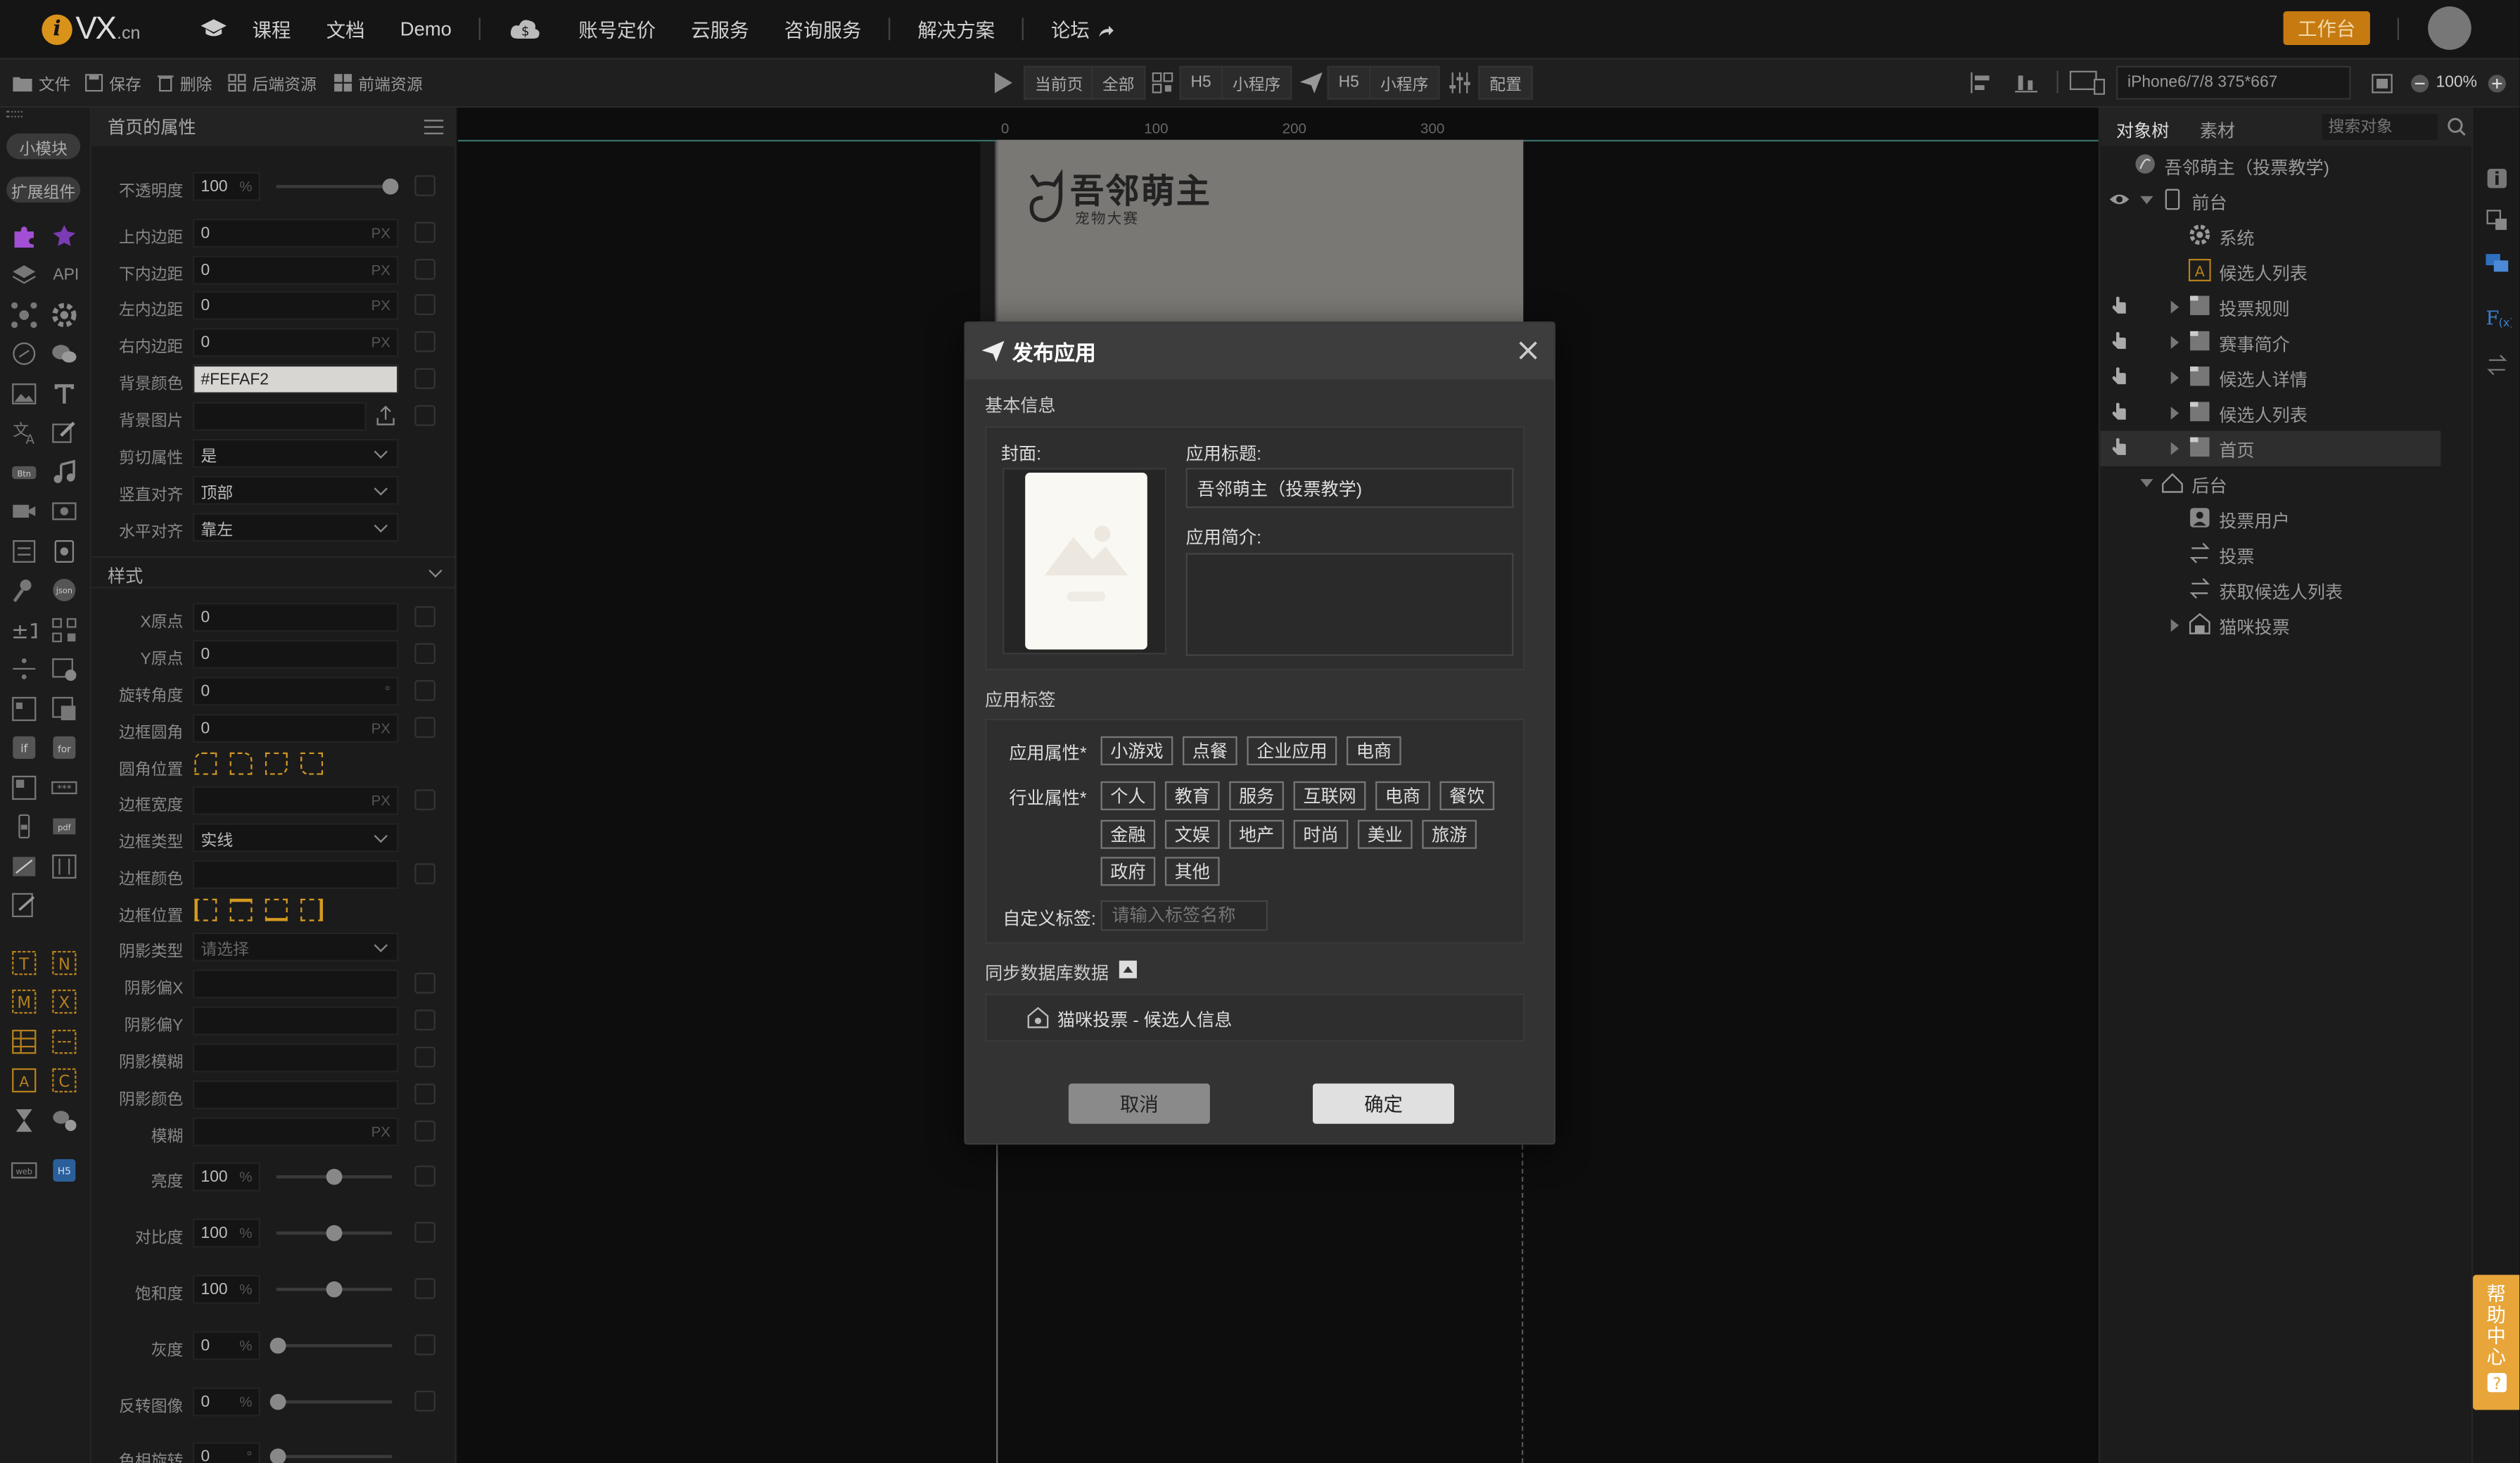  I want to click on padding-left-input: 0 PX, so click(296, 305).